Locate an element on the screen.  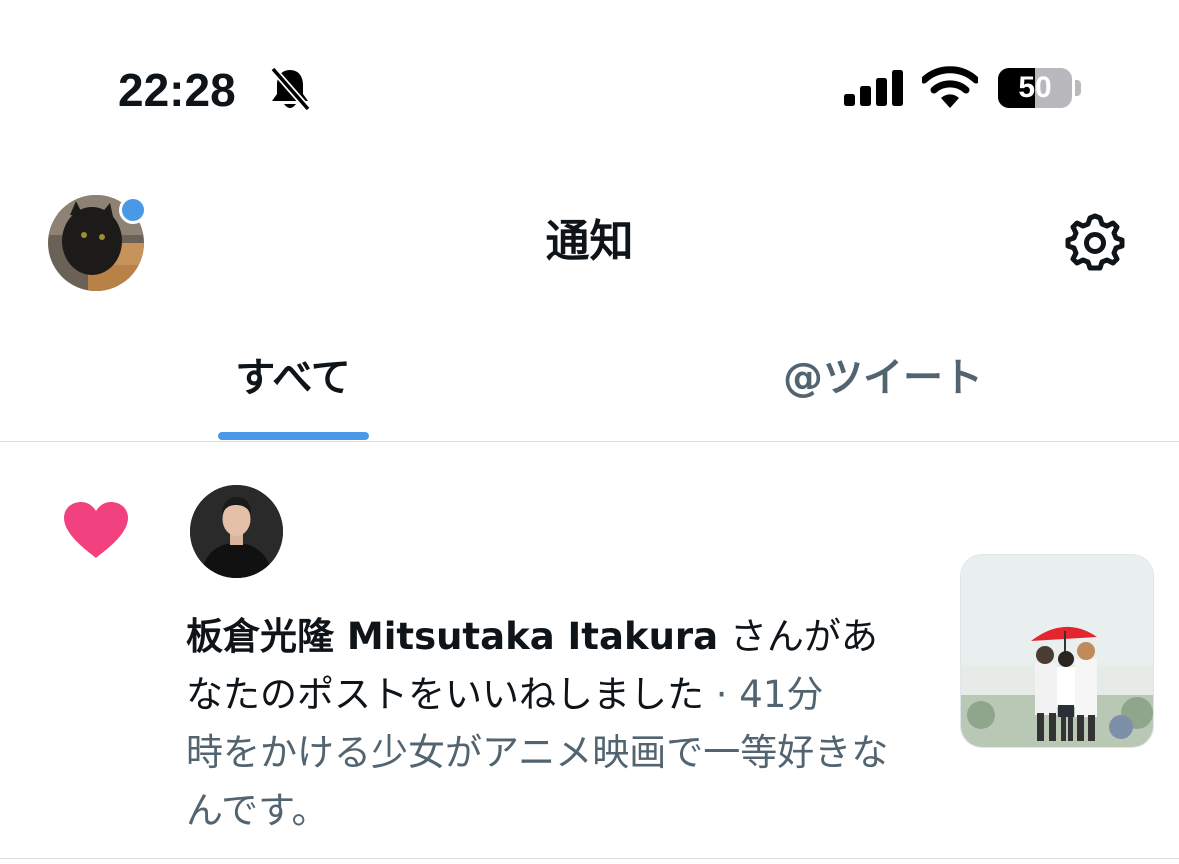
active-tab-indicator is located at coordinates (293, 436).